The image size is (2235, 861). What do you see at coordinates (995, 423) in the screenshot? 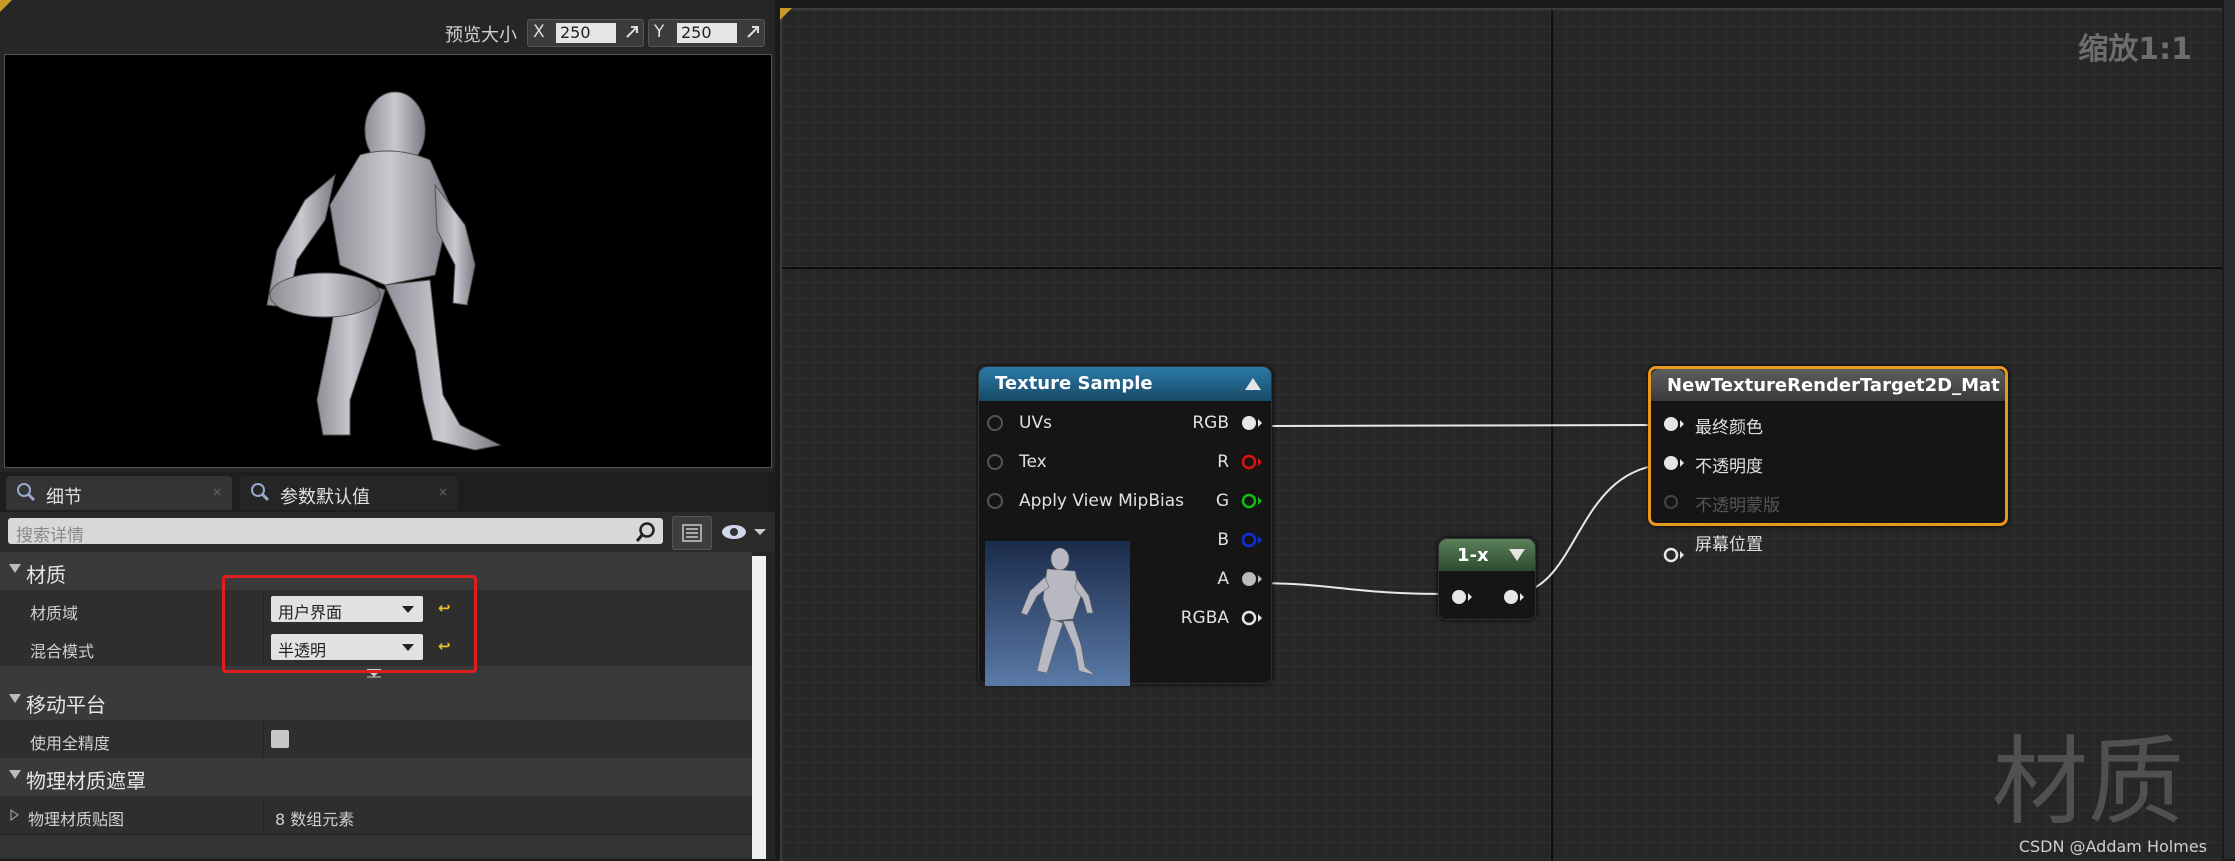
I see `pin-uvs-icon` at bounding box center [995, 423].